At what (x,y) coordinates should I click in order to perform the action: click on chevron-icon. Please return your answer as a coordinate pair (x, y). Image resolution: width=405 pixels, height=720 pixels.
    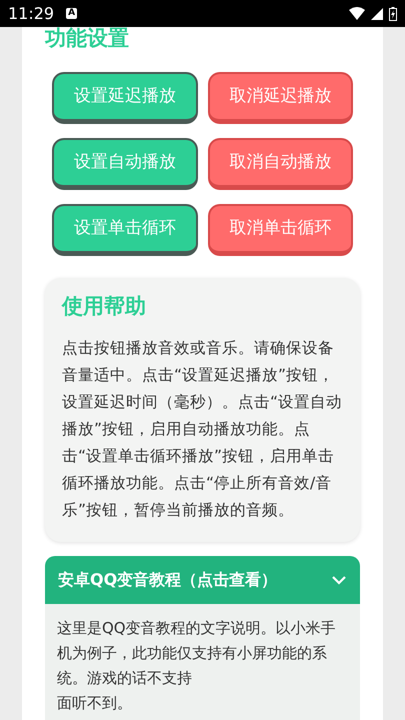
    Looking at the image, I should click on (339, 580).